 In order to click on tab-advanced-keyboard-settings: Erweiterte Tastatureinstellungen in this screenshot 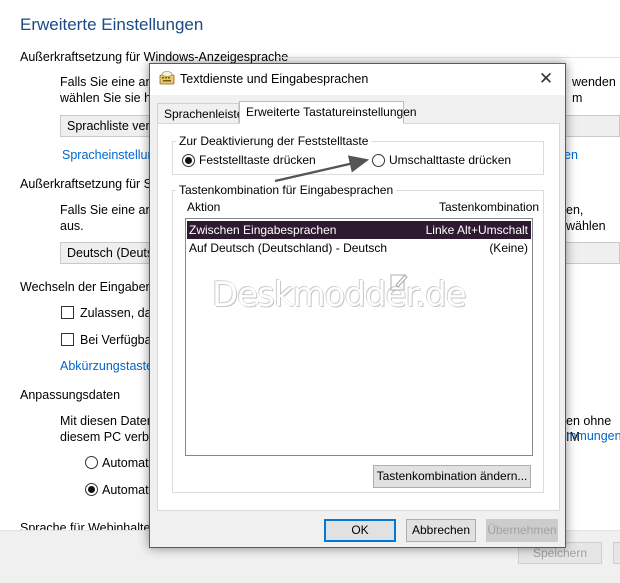, I will do `click(328, 112)`.